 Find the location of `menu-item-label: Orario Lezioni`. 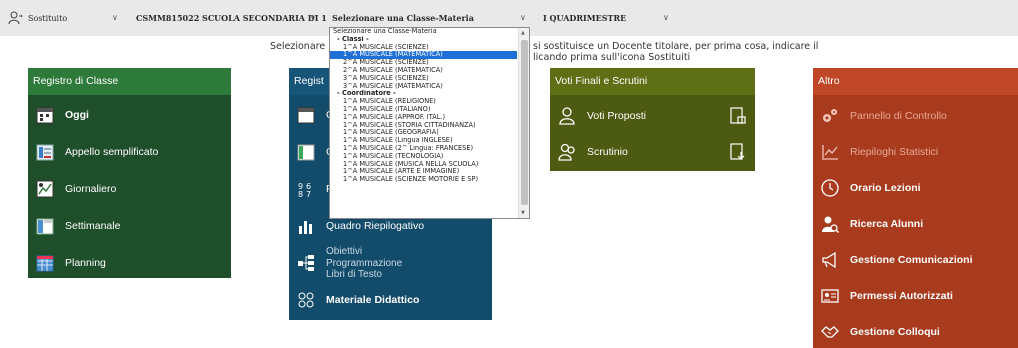

menu-item-label: Orario Lezioni is located at coordinates (885, 188).